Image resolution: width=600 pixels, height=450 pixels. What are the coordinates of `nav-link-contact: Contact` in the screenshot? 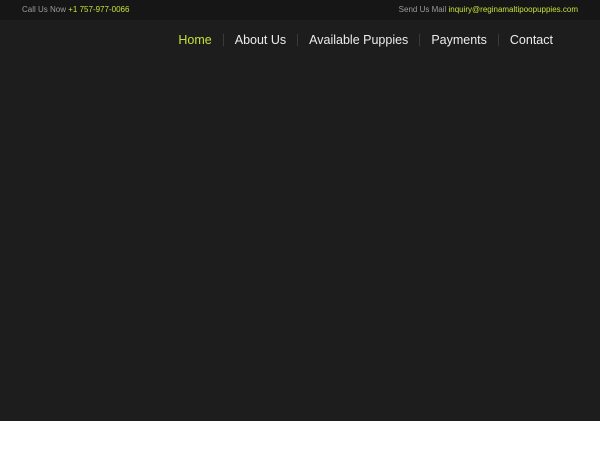 It's located at (531, 40).